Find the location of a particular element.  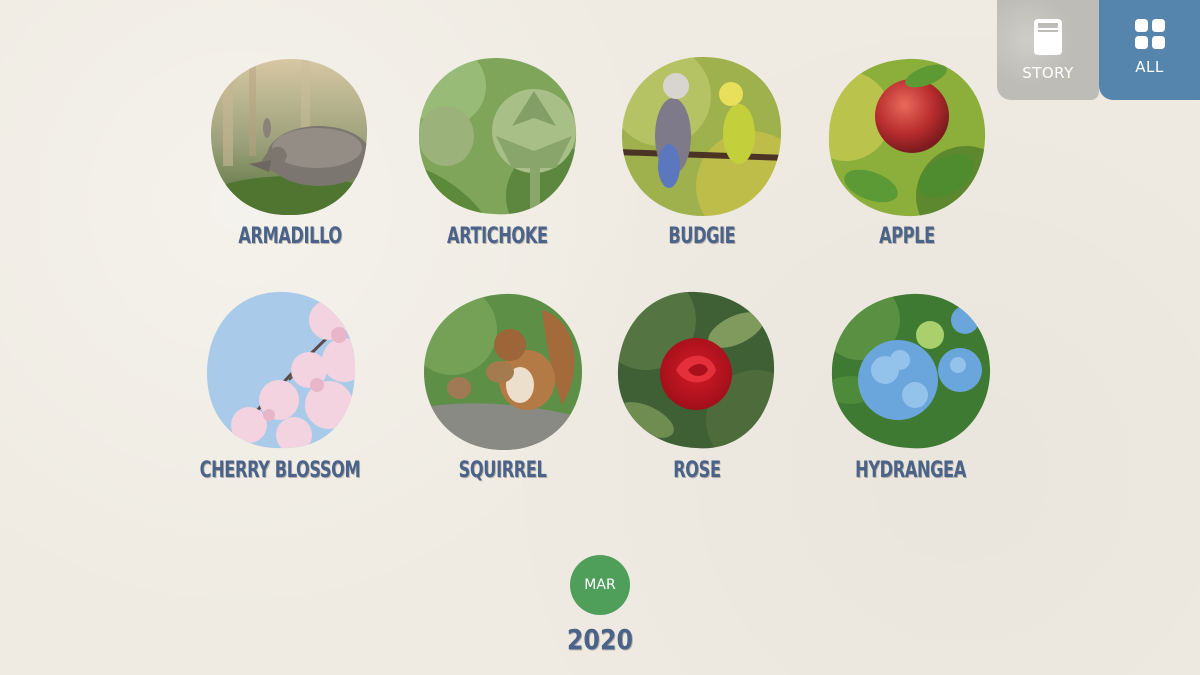

item-label: ARMADILLO is located at coordinates (290, 236).